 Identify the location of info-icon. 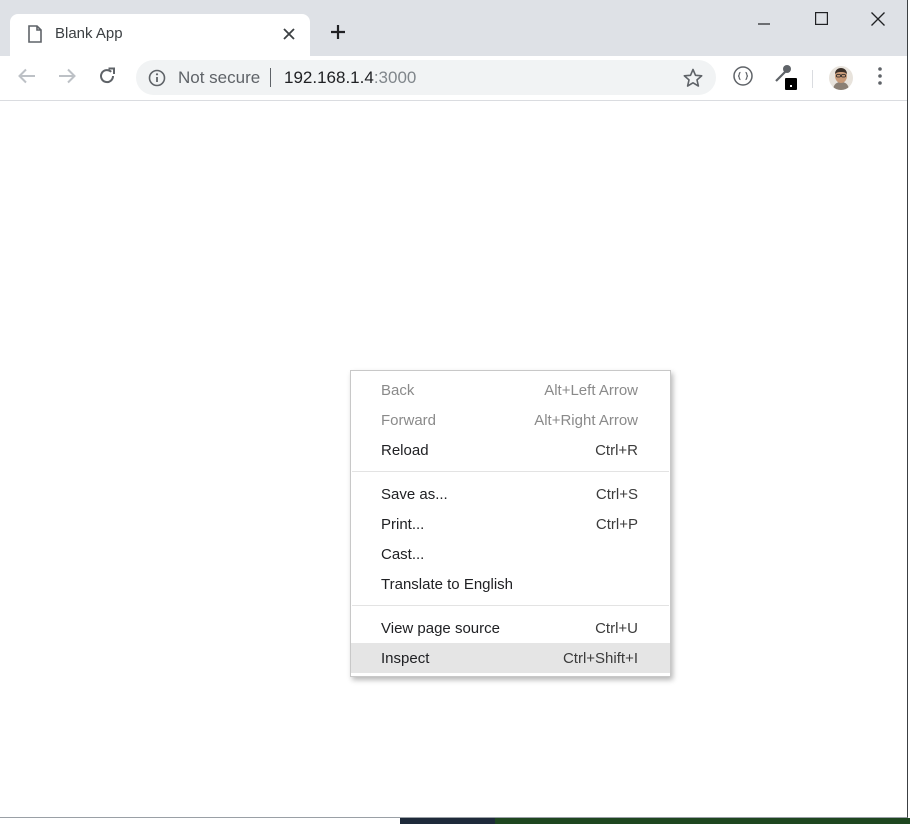
(157, 78).